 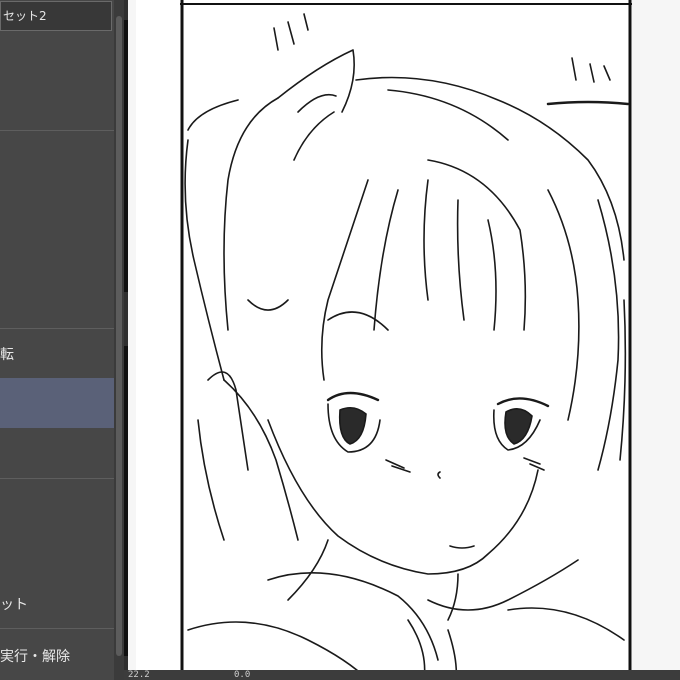 What do you see at coordinates (402, 675) in the screenshot?
I see `status-bar: 22.2 0.0` at bounding box center [402, 675].